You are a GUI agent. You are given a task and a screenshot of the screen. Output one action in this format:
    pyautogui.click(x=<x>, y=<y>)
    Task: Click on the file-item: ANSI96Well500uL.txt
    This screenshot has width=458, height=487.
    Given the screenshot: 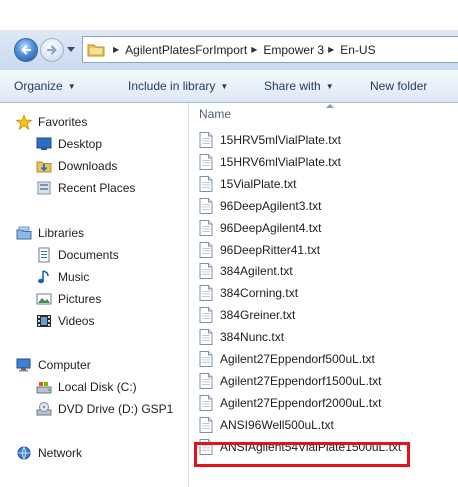 What is the action you would take?
    pyautogui.click(x=266, y=425)
    